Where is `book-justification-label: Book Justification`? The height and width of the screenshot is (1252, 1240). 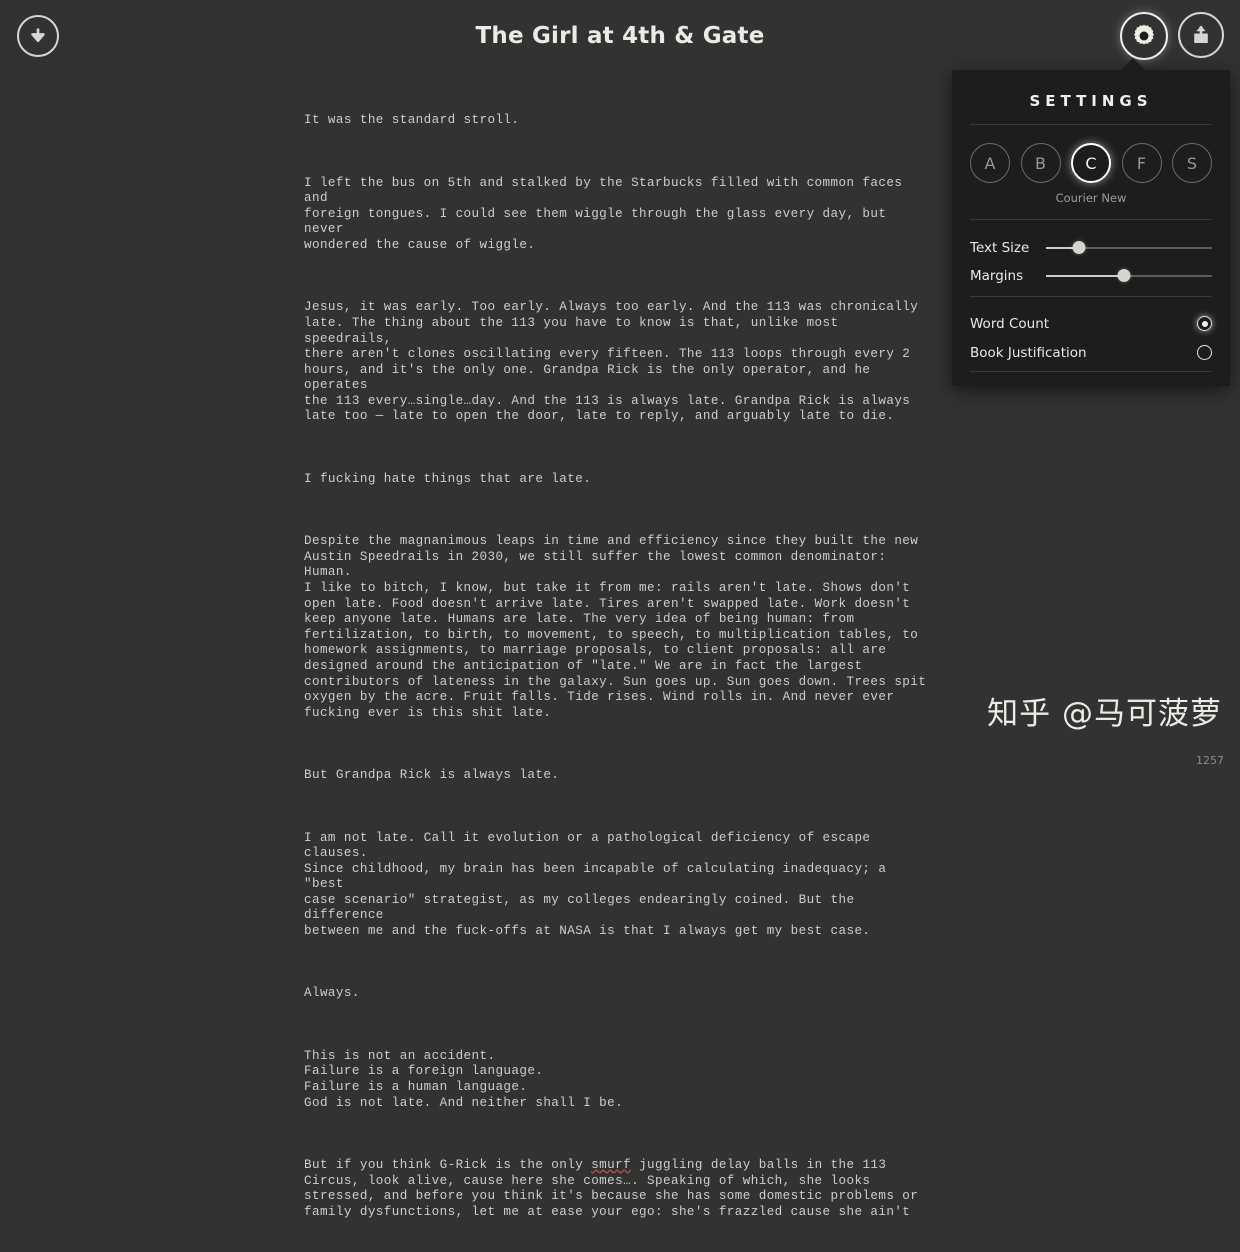
book-justification-label: Book Justification is located at coordinates (1028, 352).